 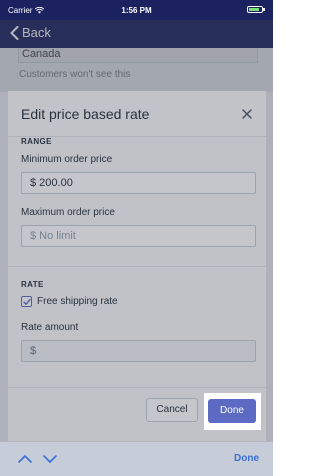 What do you see at coordinates (77, 301) in the screenshot?
I see `free-shipping-label: Free shipping rate` at bounding box center [77, 301].